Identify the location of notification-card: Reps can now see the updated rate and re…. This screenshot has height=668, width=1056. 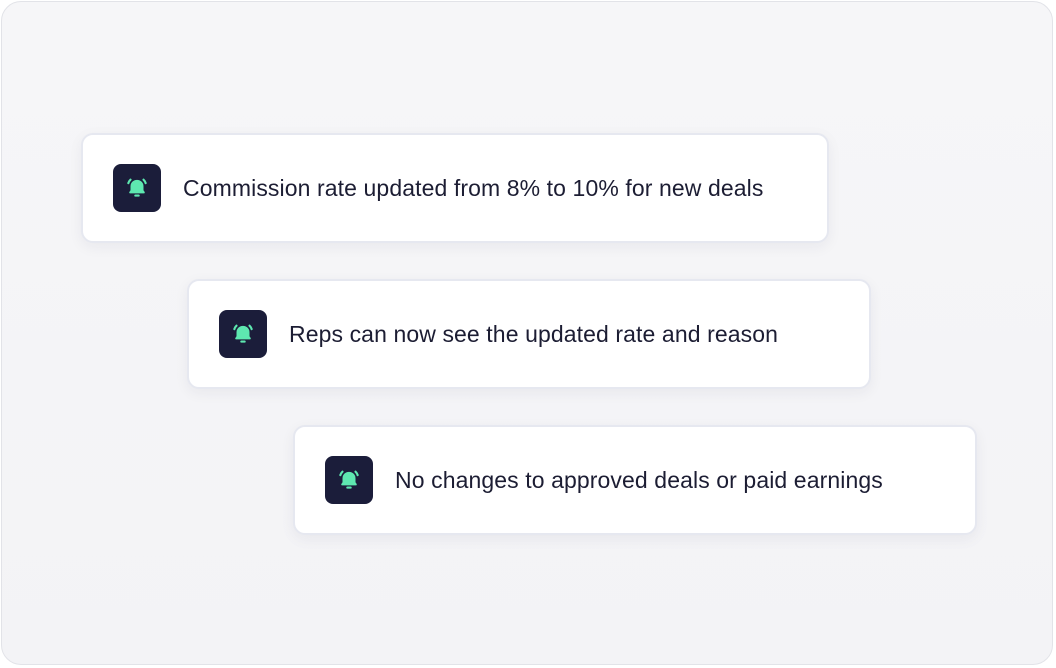
(529, 334).